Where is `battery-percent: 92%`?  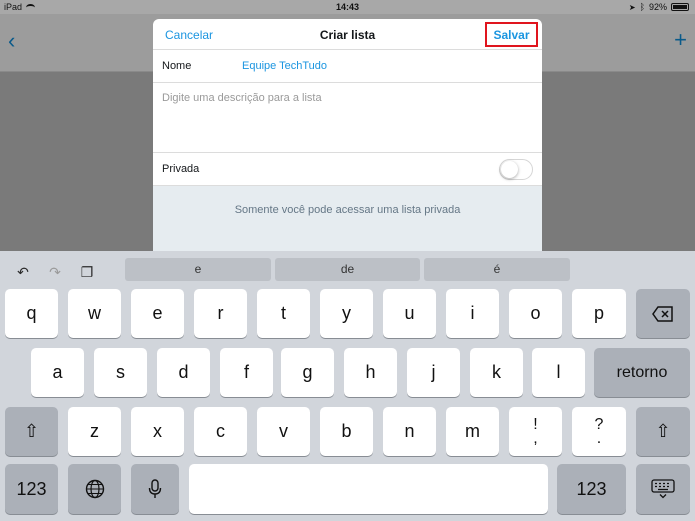
battery-percent: 92% is located at coordinates (657, 7).